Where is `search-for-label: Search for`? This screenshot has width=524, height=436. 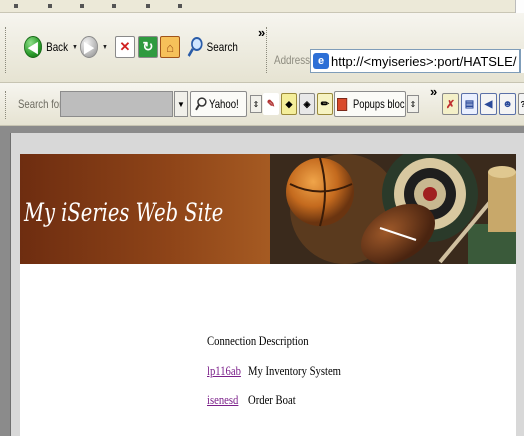
search-for-label: Search for is located at coordinates (40, 104).